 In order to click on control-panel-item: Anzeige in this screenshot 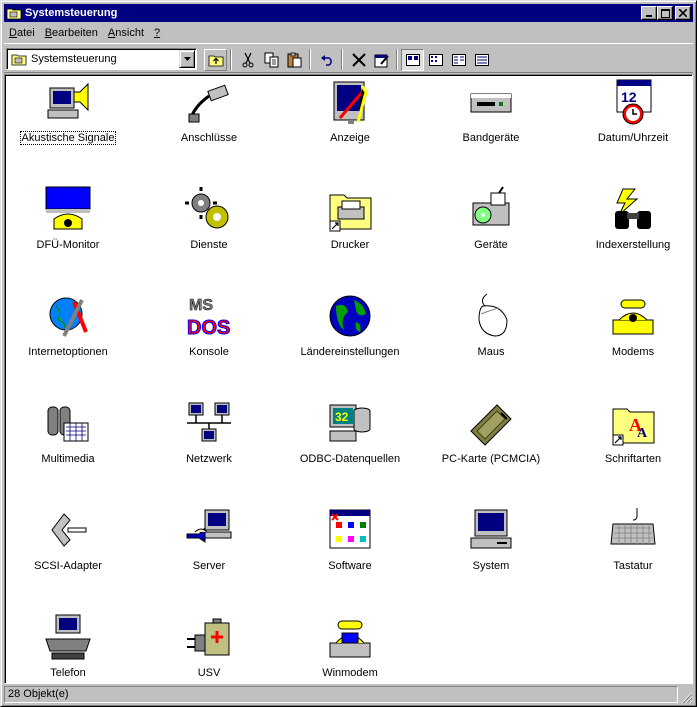, I will do `click(350, 118)`.